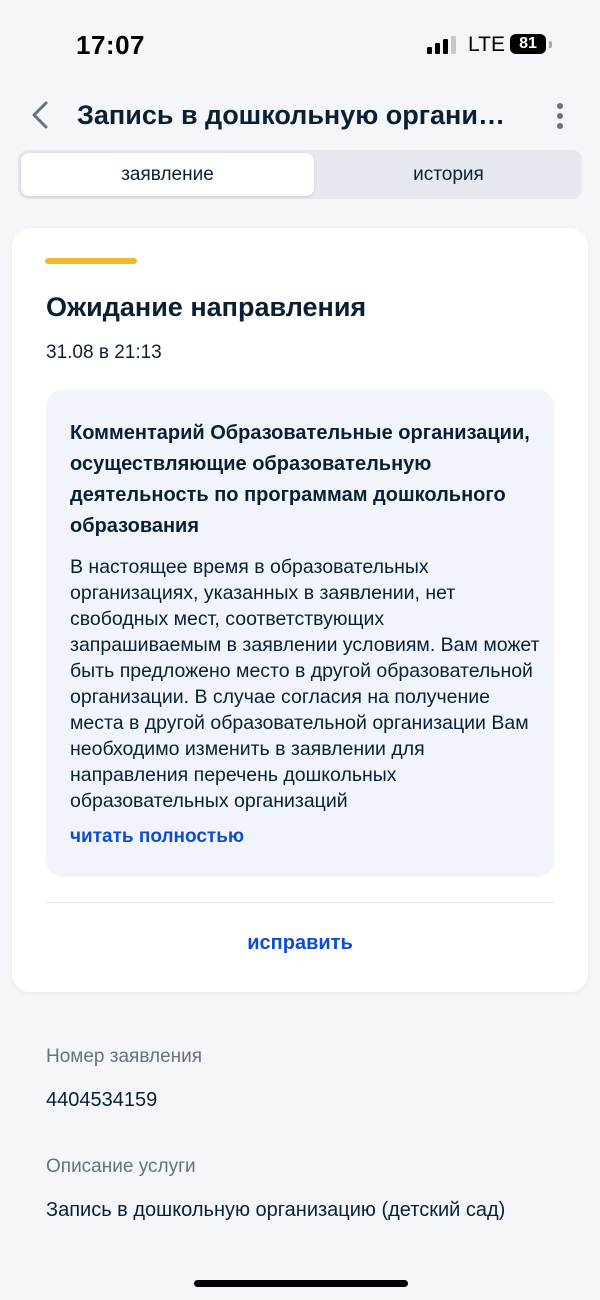 The image size is (600, 1300). I want to click on status-indicator-stripe, so click(91, 261).